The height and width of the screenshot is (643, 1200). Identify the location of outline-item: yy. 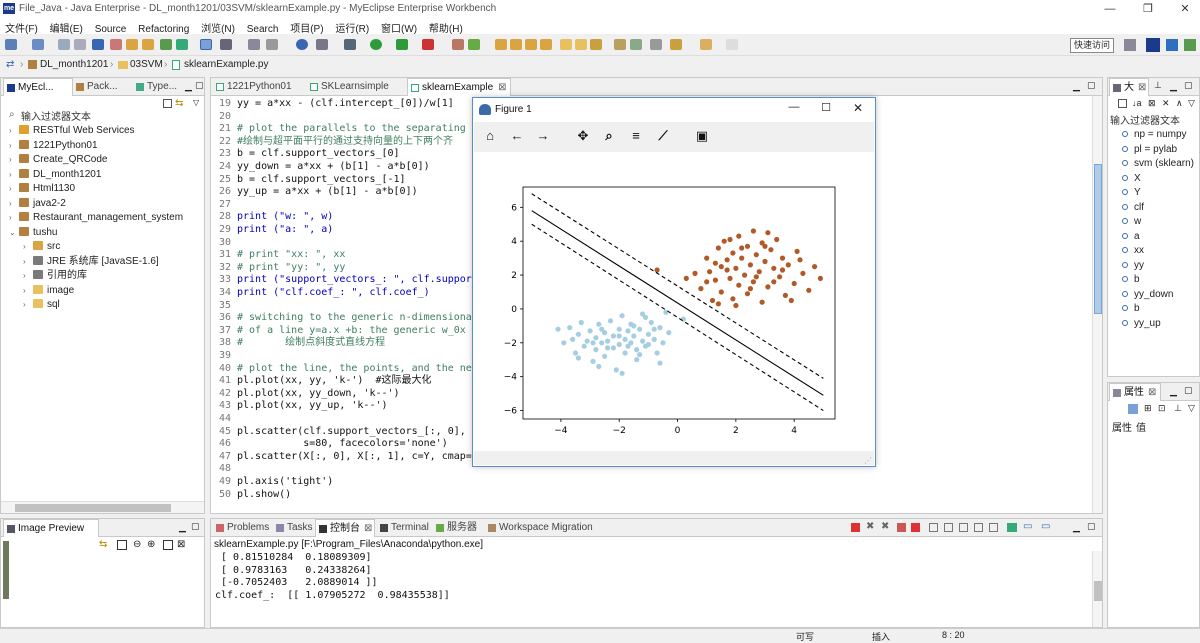
(1133, 266).